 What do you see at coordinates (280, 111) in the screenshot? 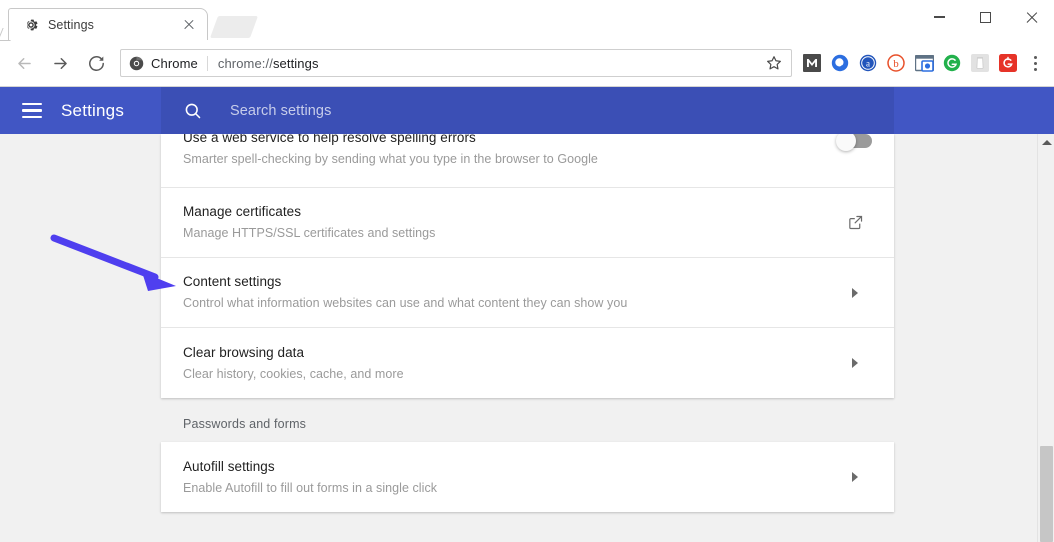
I see `search-input-placeholder: Search settings` at bounding box center [280, 111].